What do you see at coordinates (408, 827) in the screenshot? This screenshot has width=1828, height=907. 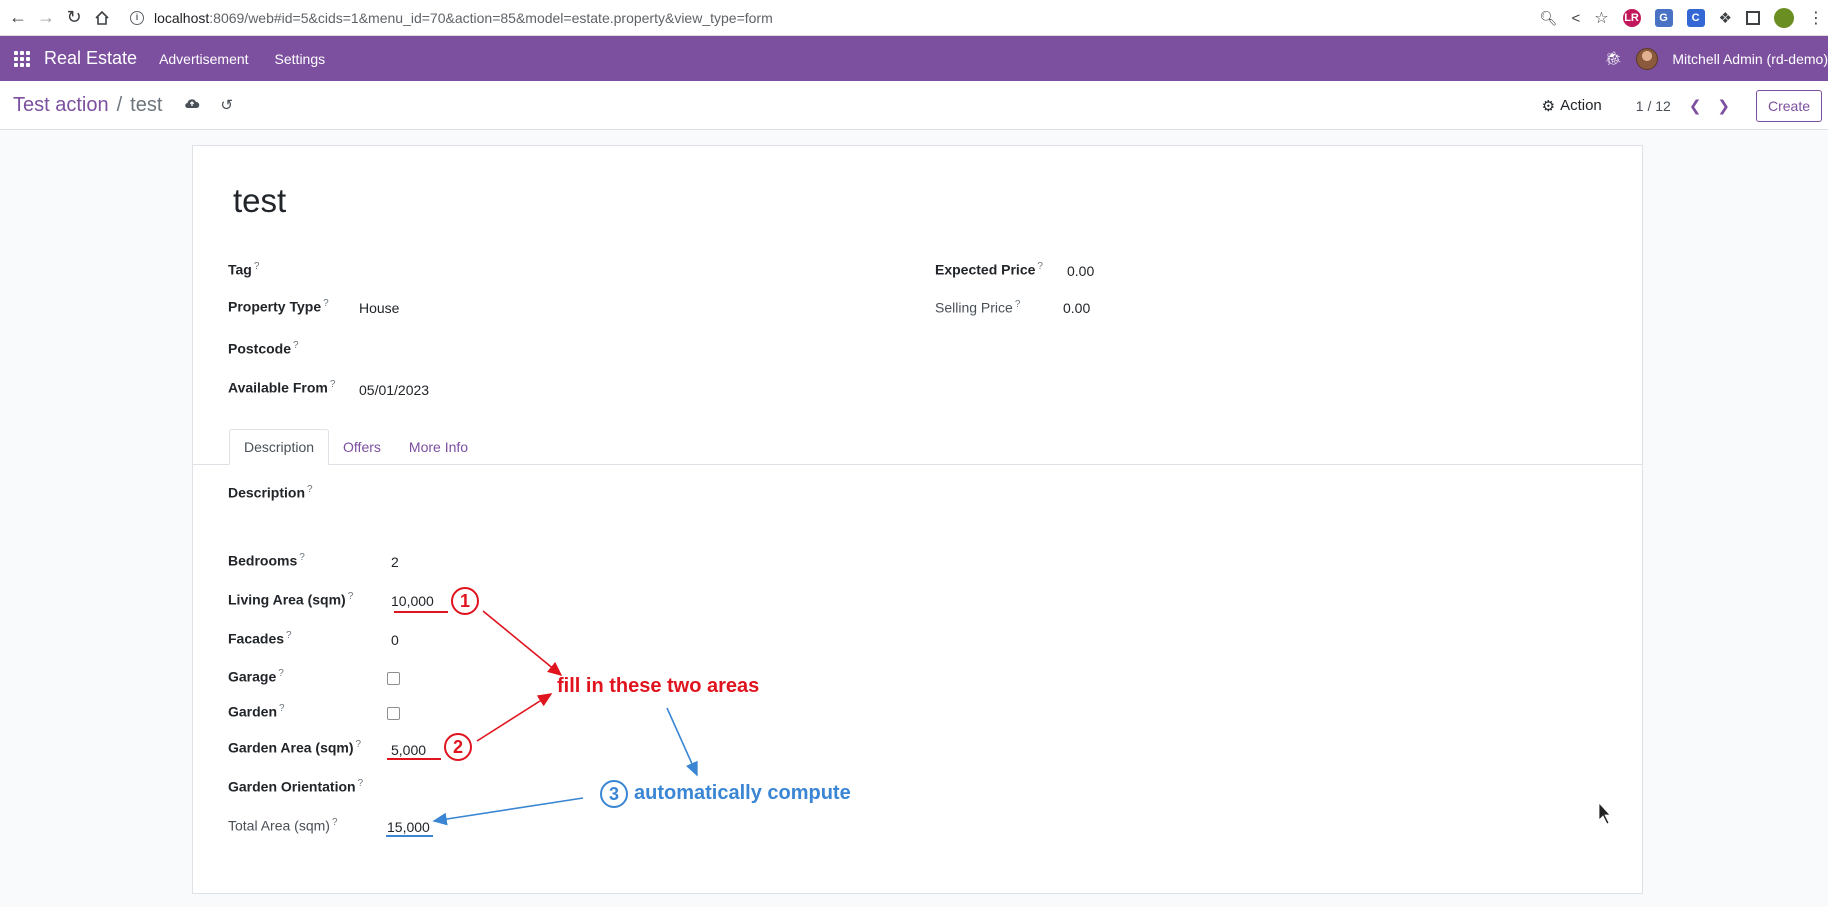 I see `total-area-field: 15,000` at bounding box center [408, 827].